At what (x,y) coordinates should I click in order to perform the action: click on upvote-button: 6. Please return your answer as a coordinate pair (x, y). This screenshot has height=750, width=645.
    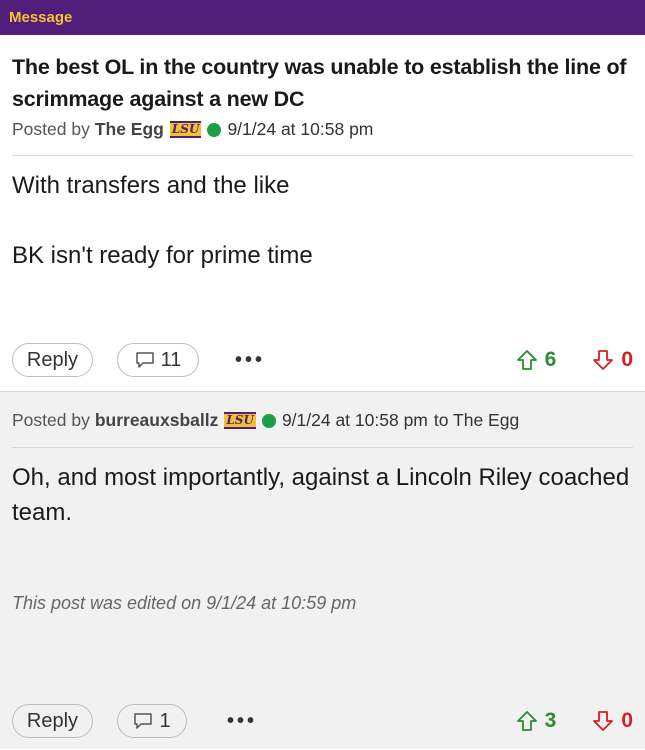
    Looking at the image, I should click on (536, 360).